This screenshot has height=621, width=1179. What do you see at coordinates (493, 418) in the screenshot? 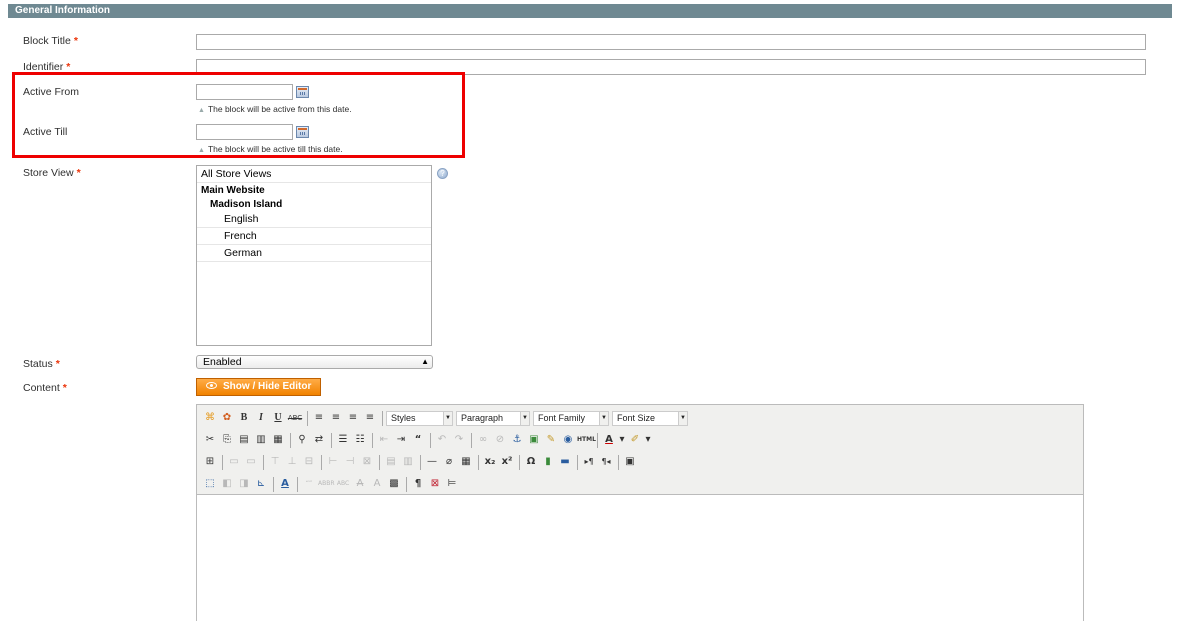
I see `paragraph-select: Paragraph ▼` at bounding box center [493, 418].